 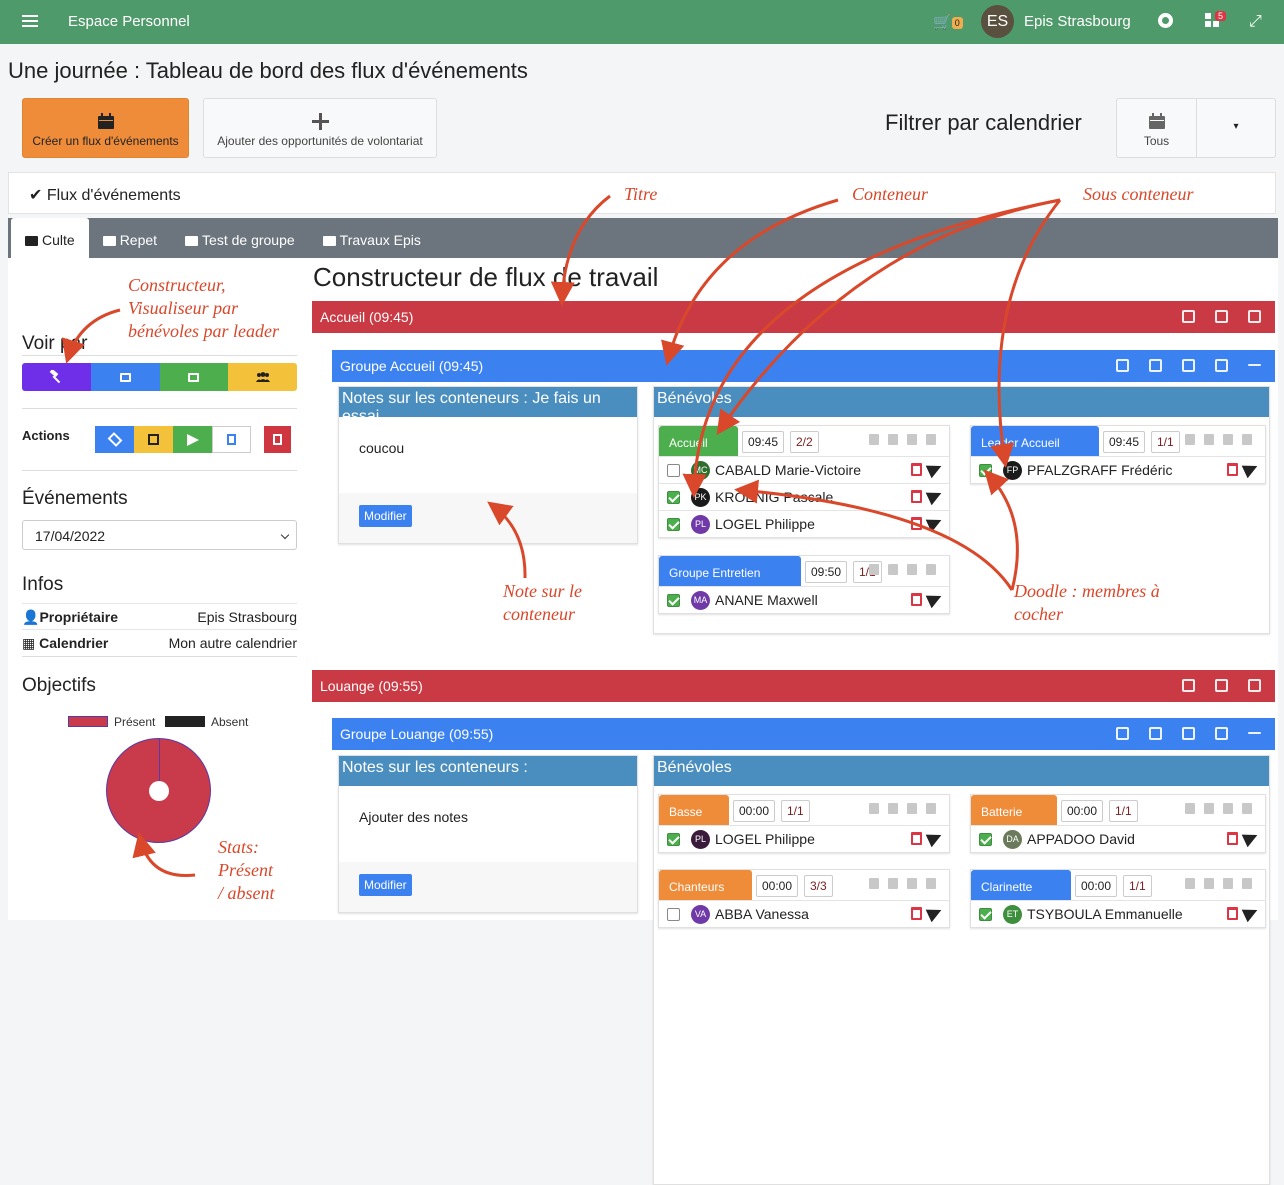 I want to click on tab-test-de-groupe: Test de groupe, so click(x=240, y=238).